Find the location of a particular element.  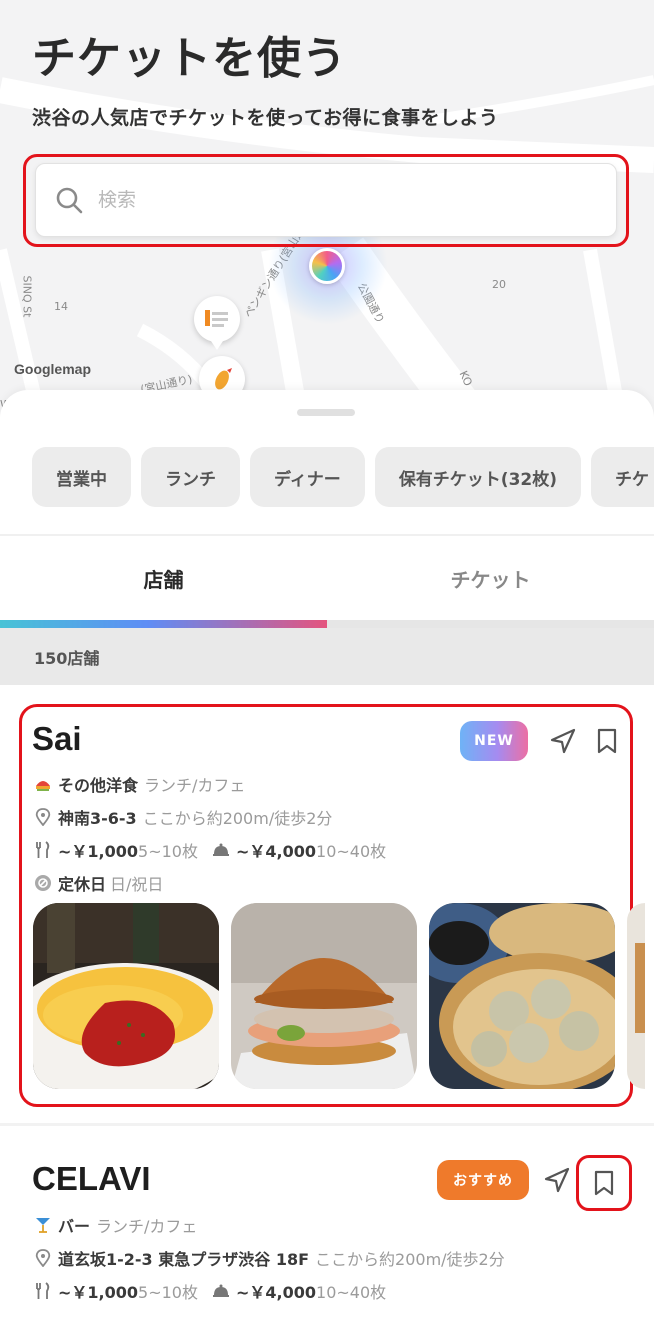

cocktail-icon is located at coordinates (43, 1225).